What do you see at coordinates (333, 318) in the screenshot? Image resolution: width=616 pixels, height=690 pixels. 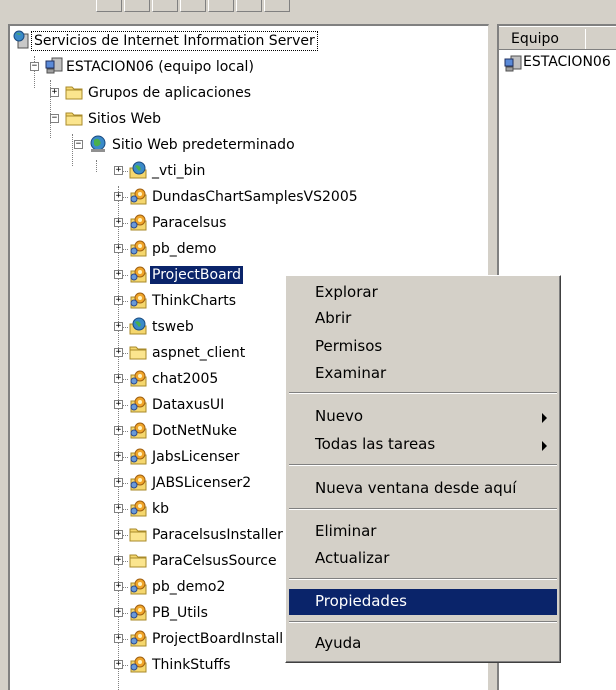 I see `menu-item-label: Abrir` at bounding box center [333, 318].